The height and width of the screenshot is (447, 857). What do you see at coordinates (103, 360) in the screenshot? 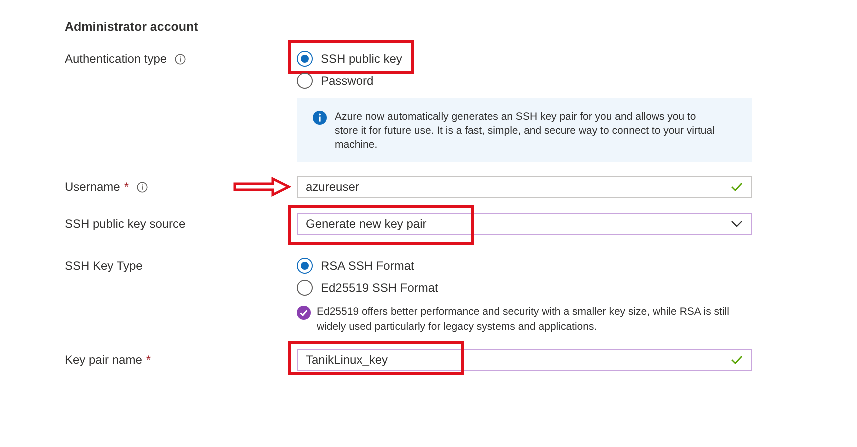
I see `field-label: Key pair name` at bounding box center [103, 360].